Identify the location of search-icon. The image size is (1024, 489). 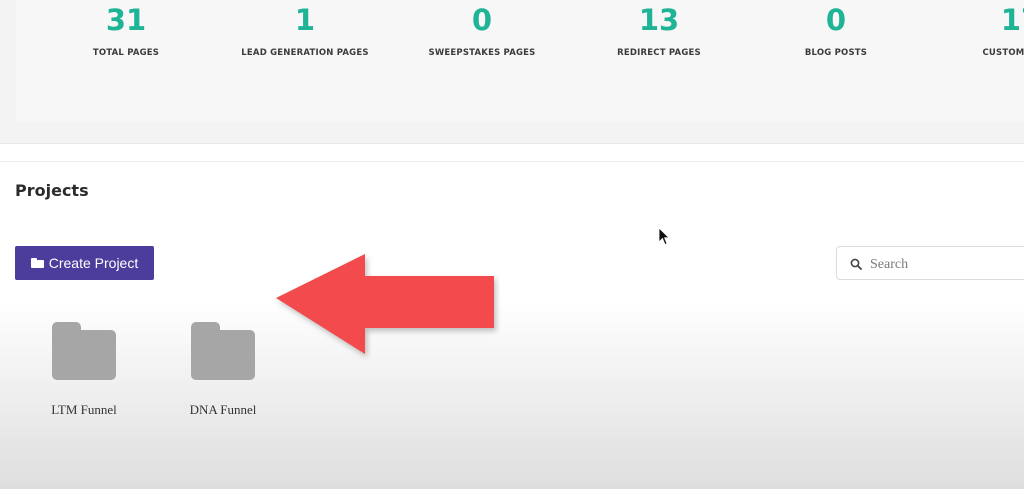
(856, 264).